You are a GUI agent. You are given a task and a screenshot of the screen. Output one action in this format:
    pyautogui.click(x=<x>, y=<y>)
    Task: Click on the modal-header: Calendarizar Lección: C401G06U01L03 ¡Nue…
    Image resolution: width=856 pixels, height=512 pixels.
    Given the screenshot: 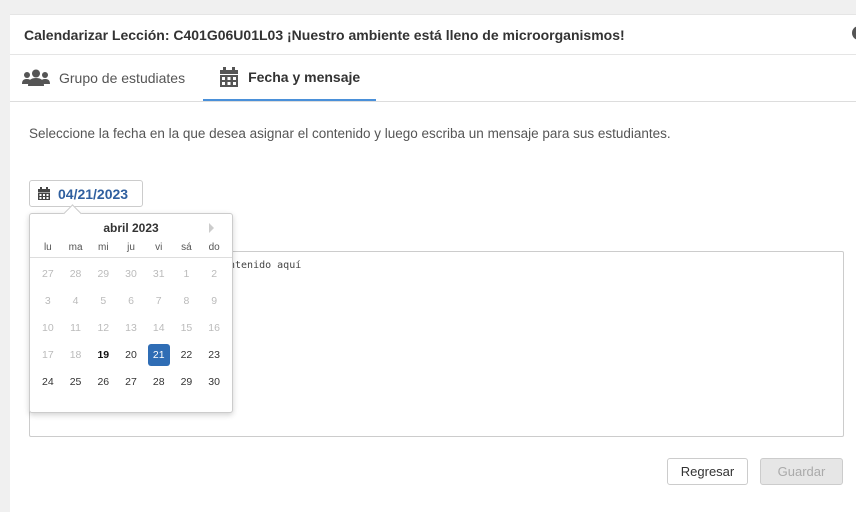 What is the action you would take?
    pyautogui.click(x=433, y=35)
    